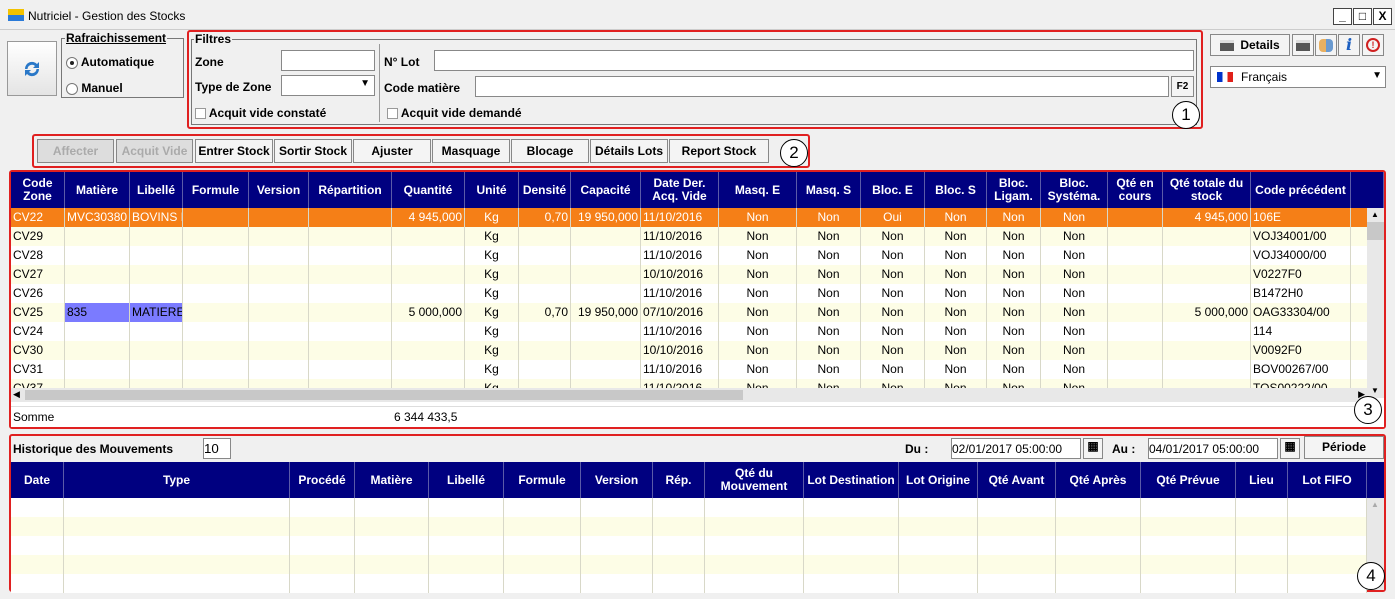  Describe the element at coordinates (1344, 447) in the screenshot. I see `periode-button: Période` at that location.